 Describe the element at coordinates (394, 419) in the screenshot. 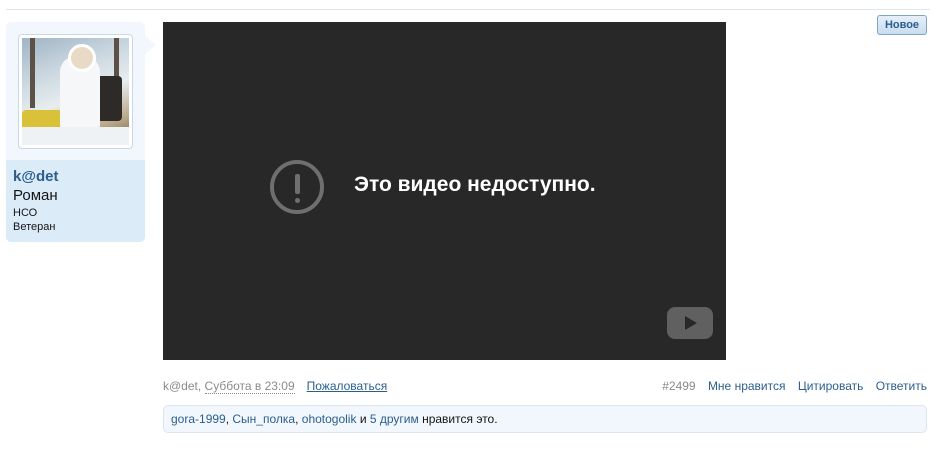

I see `likes-others-link: 5 другим` at that location.